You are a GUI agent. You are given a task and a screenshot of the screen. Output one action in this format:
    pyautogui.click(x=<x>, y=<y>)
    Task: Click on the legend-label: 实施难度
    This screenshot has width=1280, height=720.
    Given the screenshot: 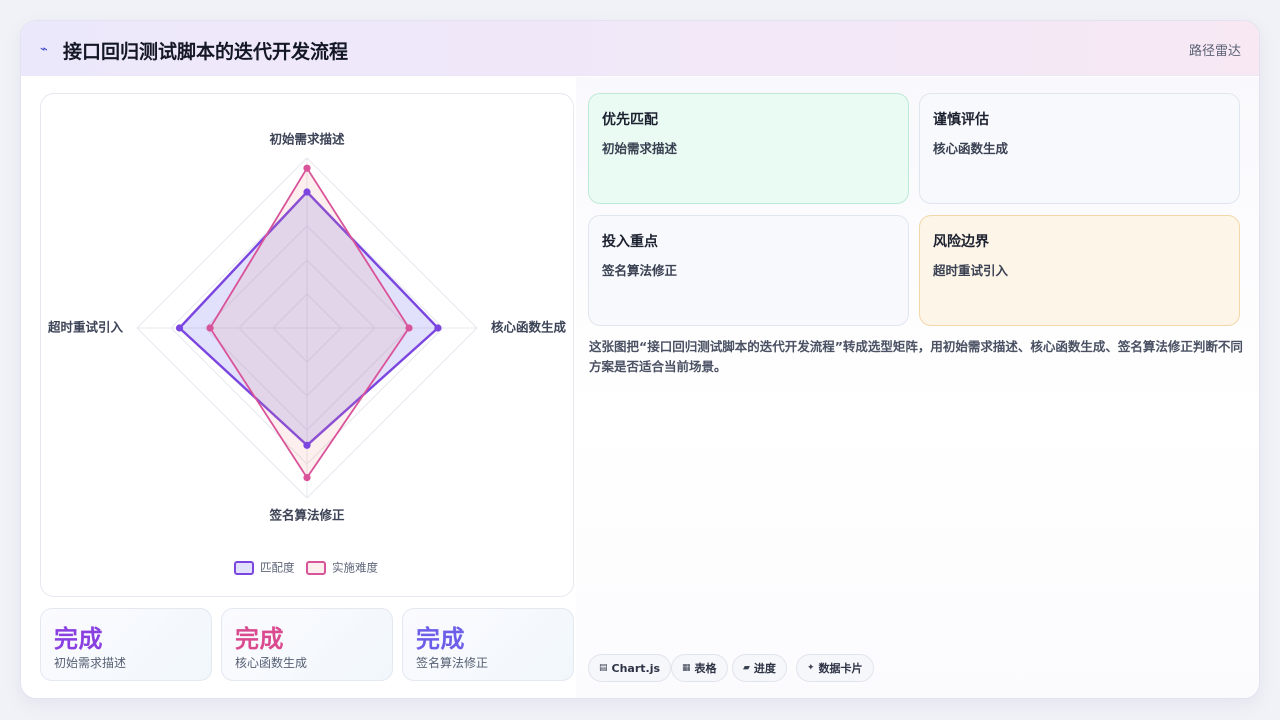 What is the action you would take?
    pyautogui.click(x=355, y=568)
    